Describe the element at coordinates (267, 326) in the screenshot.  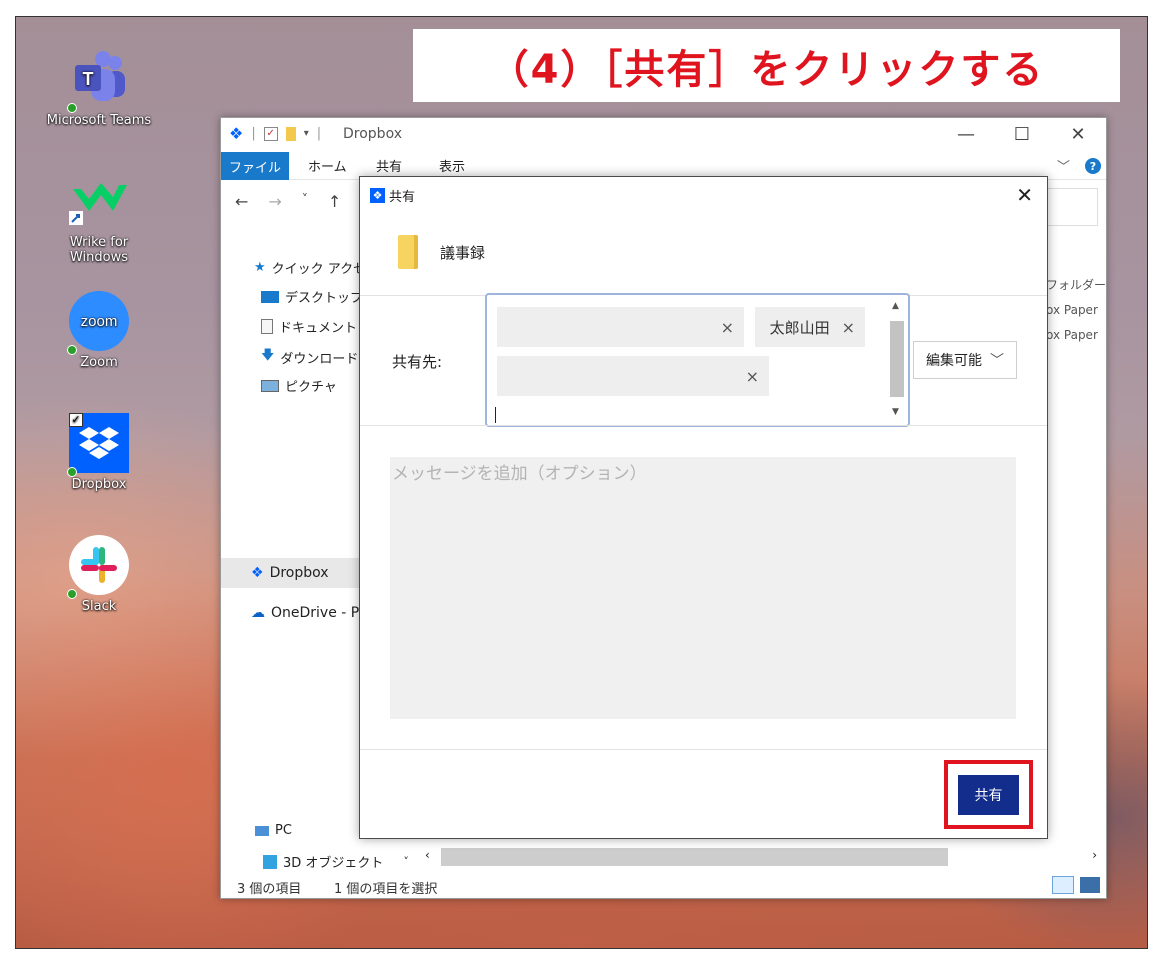
I see `document-icon` at that location.